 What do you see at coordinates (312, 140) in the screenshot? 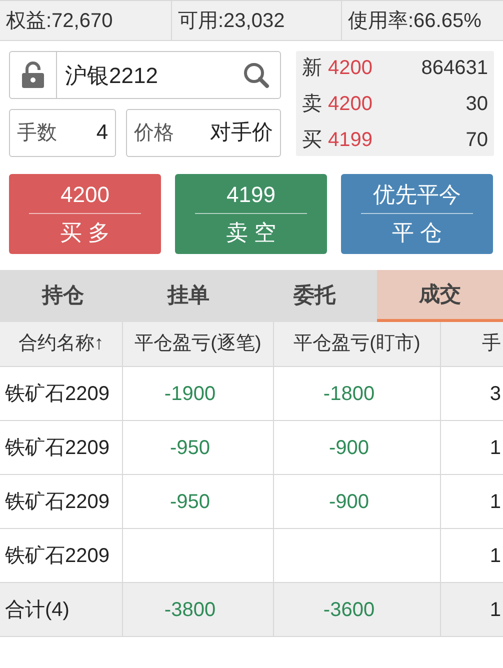
I see `quote-label: 买` at bounding box center [312, 140].